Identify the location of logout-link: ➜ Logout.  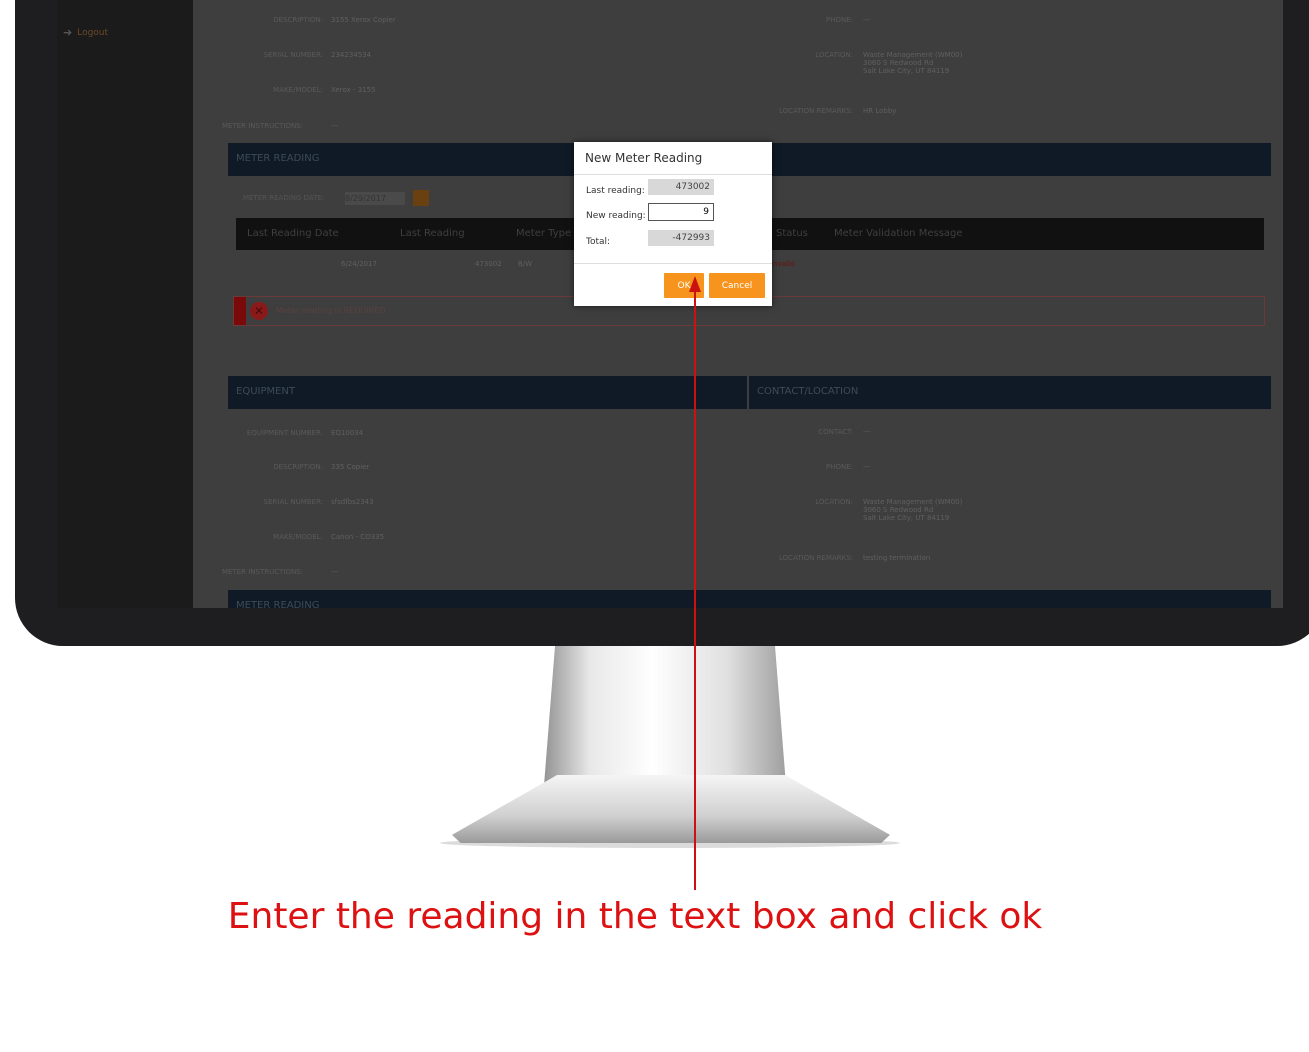
(85, 32).